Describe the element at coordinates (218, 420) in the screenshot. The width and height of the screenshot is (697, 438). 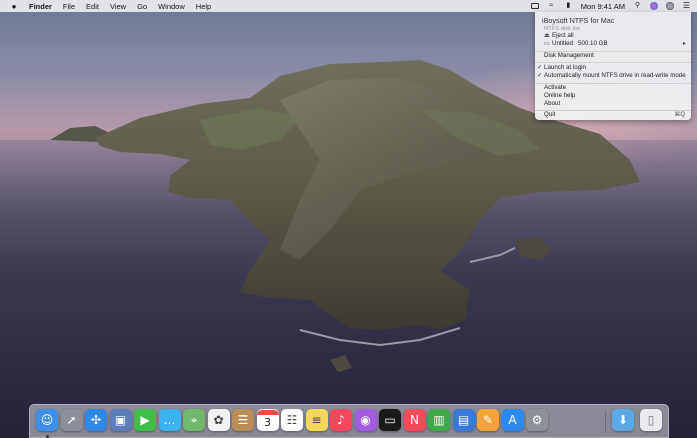
I see `flower-icon: ✿` at that location.